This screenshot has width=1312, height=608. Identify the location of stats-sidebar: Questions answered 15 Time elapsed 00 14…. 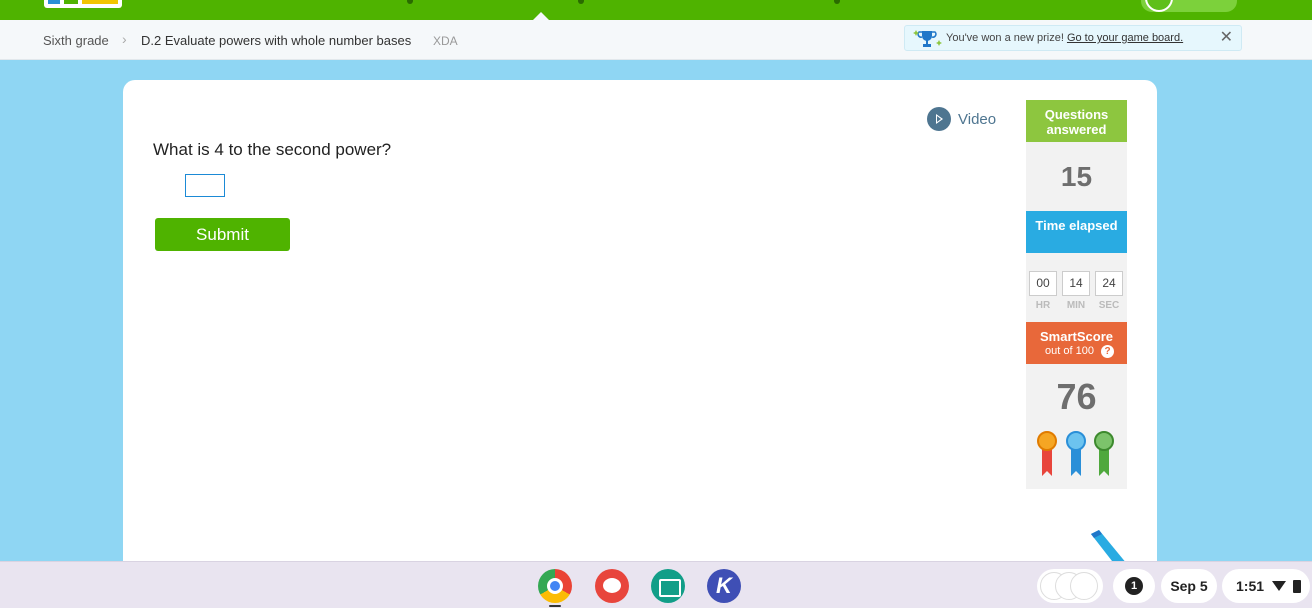
(1076, 294).